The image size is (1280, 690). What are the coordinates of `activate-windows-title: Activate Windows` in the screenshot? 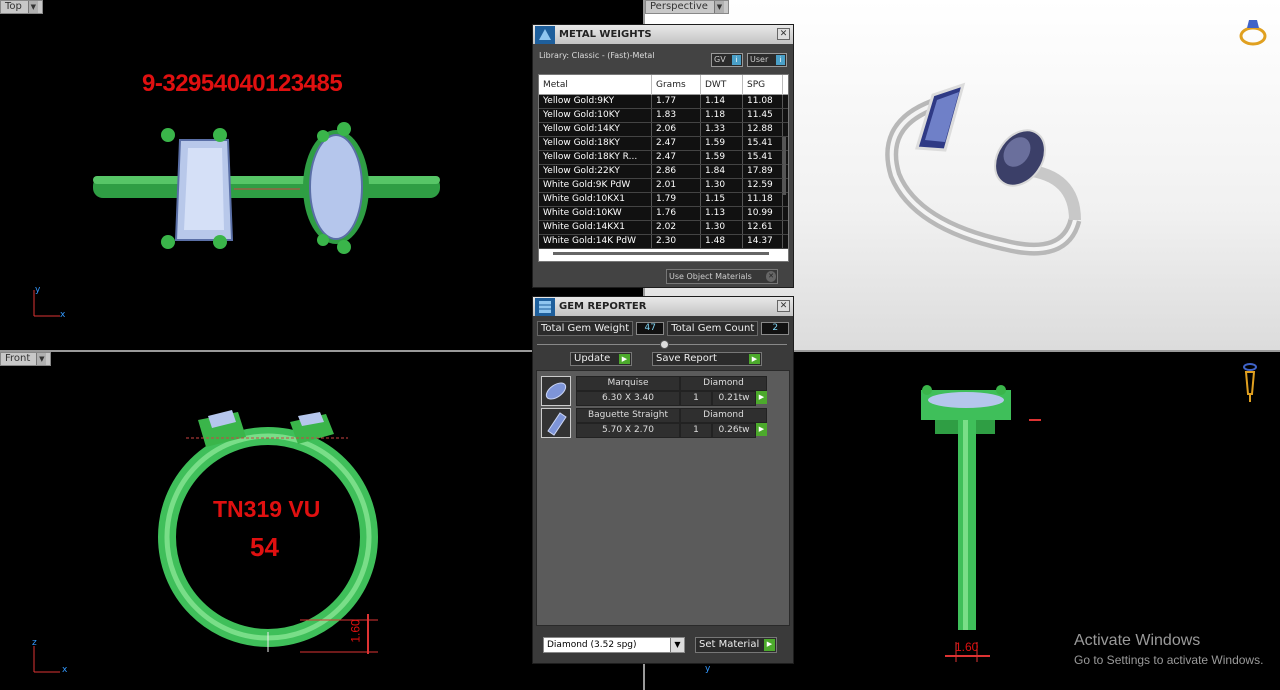 It's located at (1137, 640).